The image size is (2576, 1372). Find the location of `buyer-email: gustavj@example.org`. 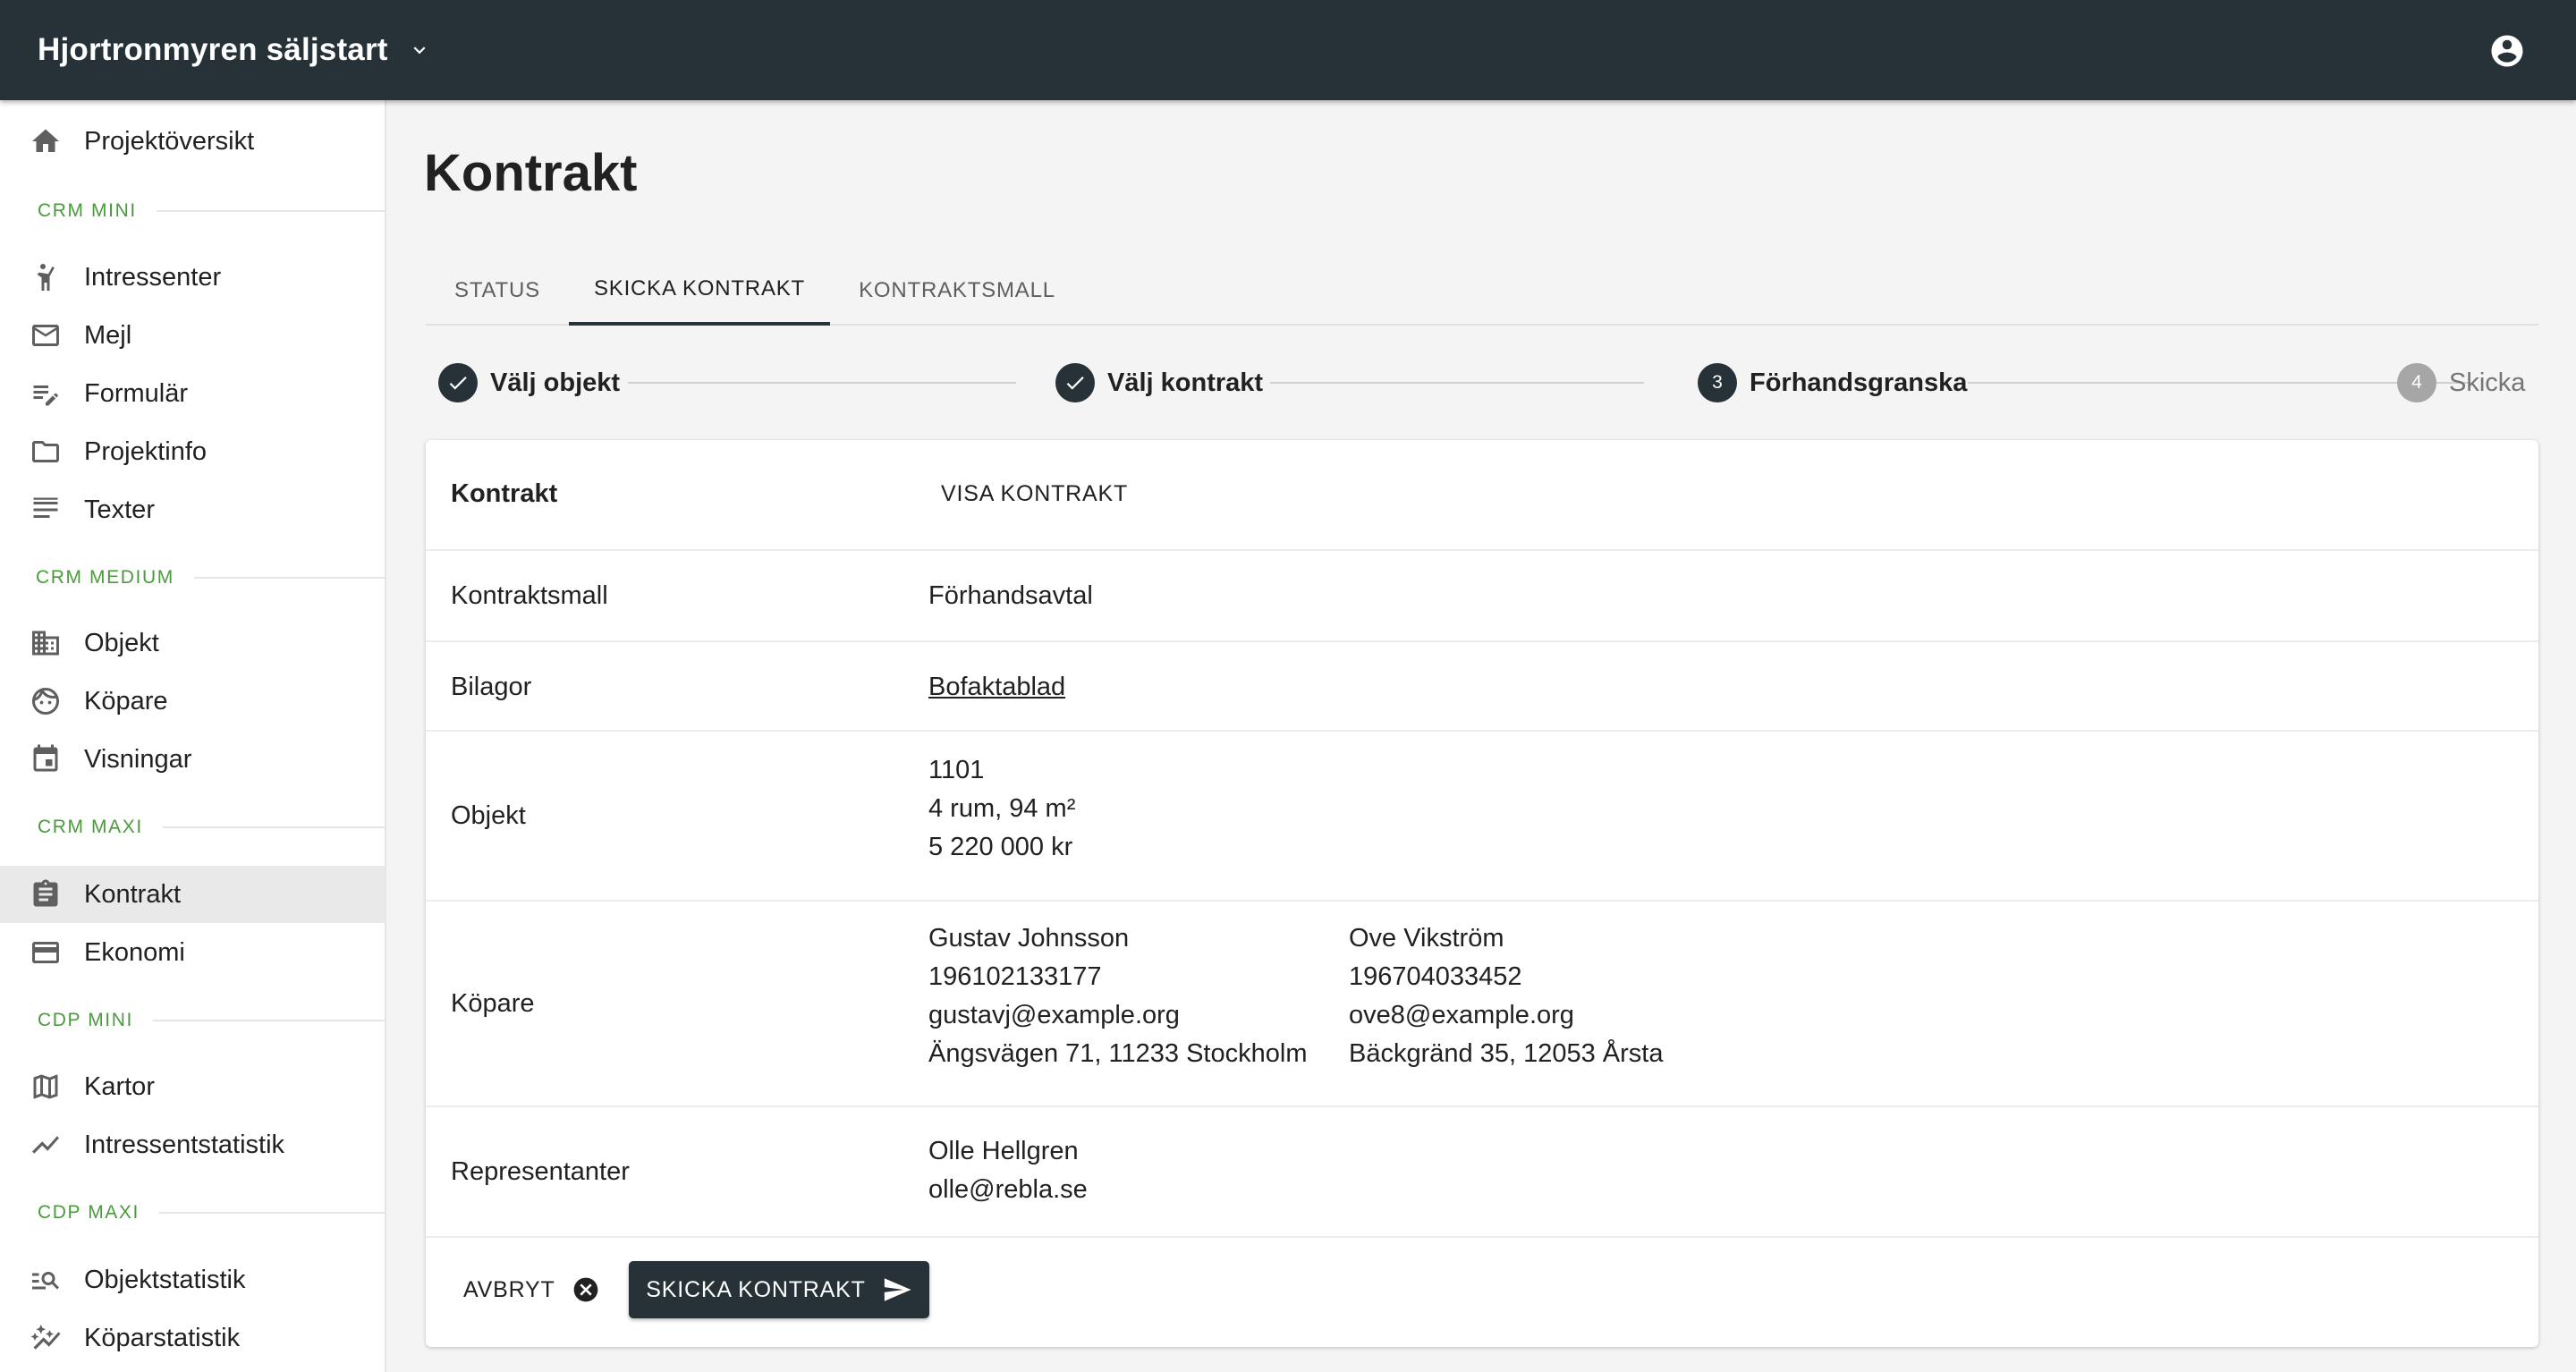

buyer-email: gustavj@example.org is located at coordinates (1054, 1015).